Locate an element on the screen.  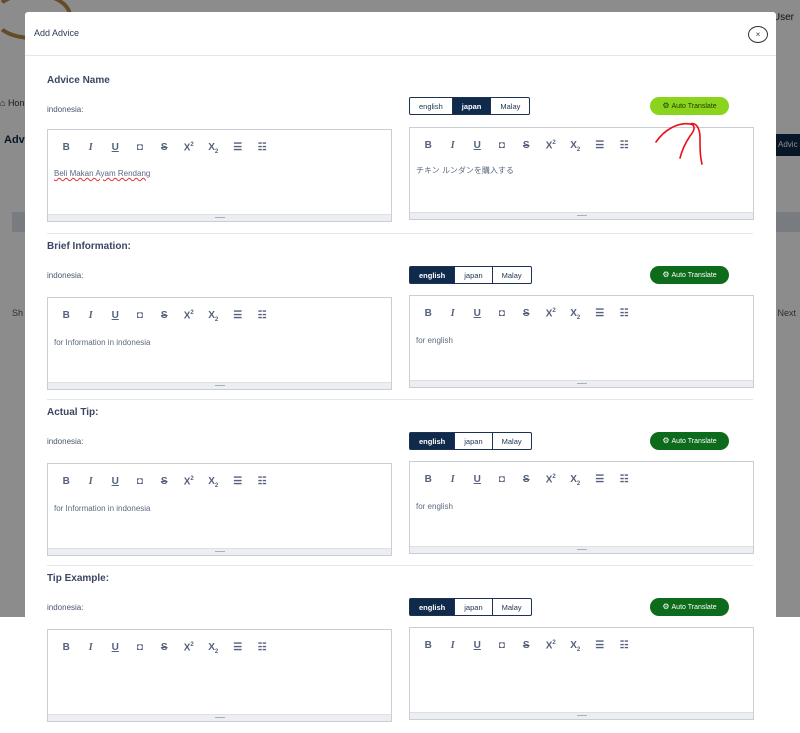
source-editor: B I U ◘ S X2 X2 ☰ ☷ Beli Makan Ayam Rendang is located at coordinates (219, 175).